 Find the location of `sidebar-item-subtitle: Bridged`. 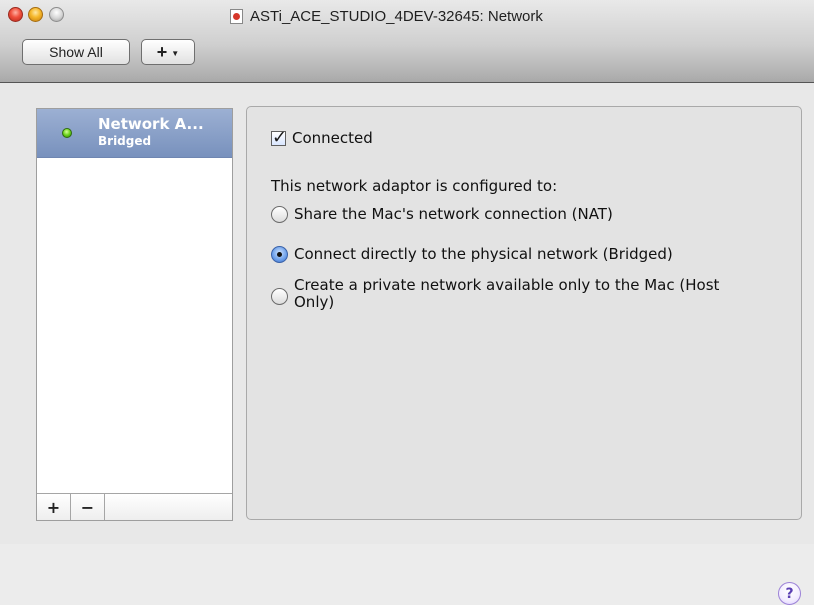

sidebar-item-subtitle: Bridged is located at coordinates (125, 141).